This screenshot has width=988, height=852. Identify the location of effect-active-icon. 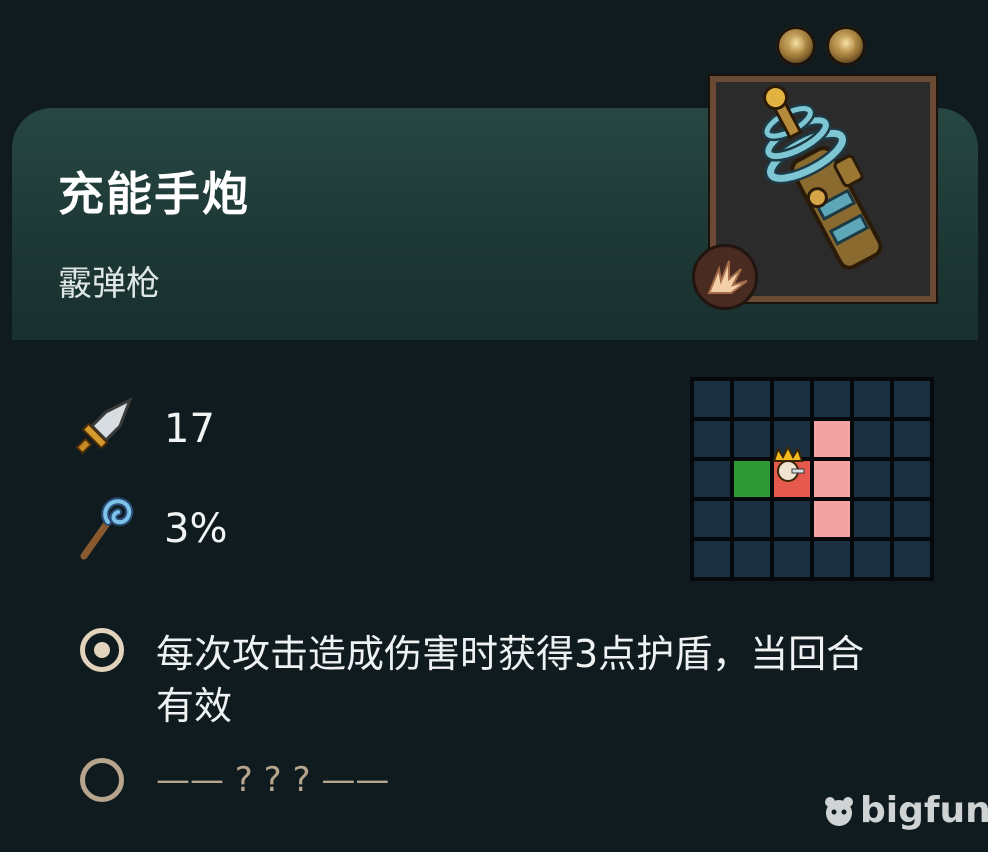
(102, 650).